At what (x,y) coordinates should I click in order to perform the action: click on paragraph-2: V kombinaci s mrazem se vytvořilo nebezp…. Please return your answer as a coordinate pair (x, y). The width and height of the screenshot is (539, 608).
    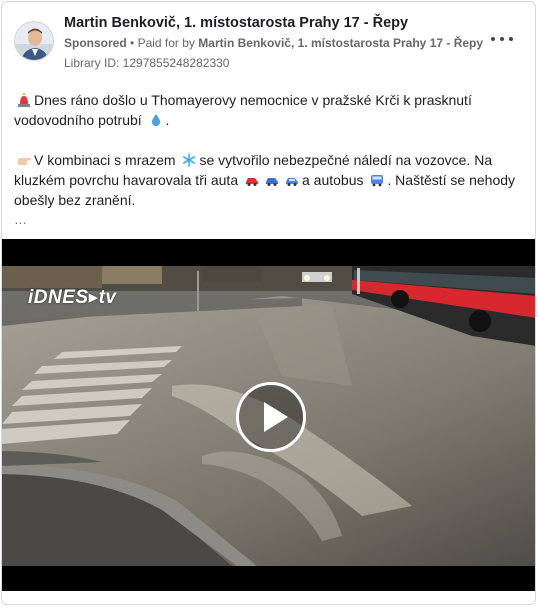
    Looking at the image, I should click on (270, 180).